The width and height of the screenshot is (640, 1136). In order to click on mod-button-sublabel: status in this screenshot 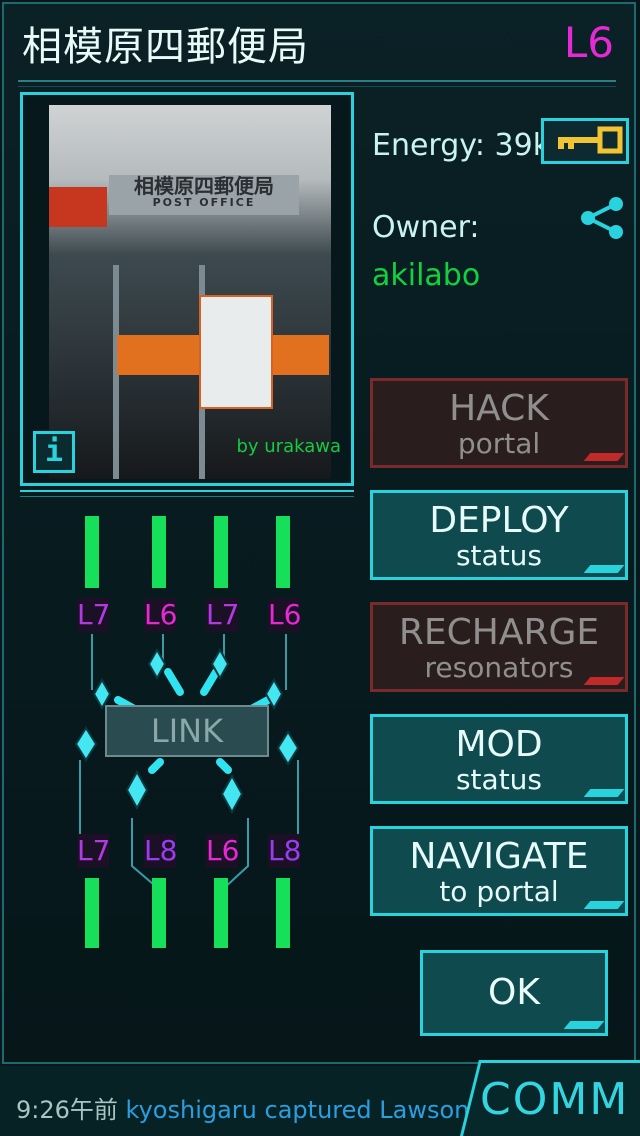, I will do `click(499, 779)`.